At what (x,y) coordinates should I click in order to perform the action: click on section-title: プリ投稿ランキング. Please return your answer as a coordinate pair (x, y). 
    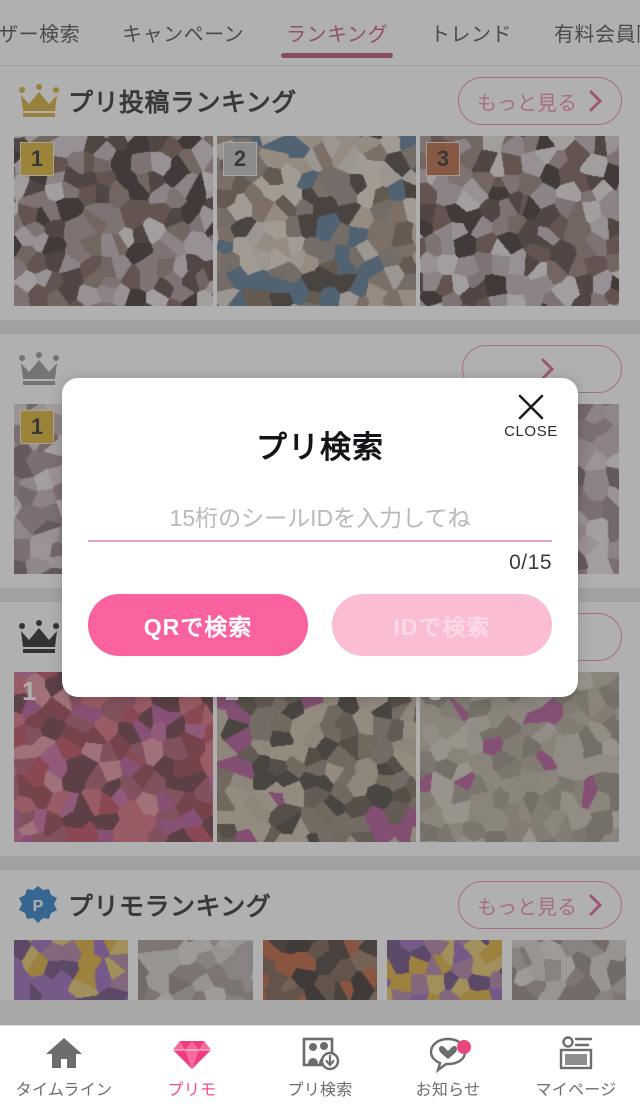
    Looking at the image, I should click on (182, 103).